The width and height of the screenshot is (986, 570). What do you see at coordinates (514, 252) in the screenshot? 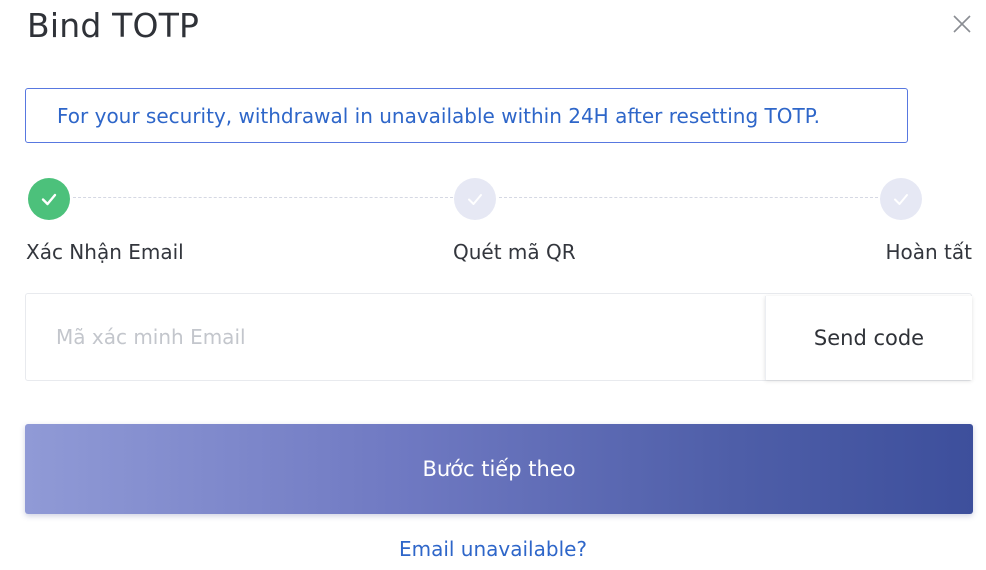
I see `step-2-label: Quét mã QR` at bounding box center [514, 252].